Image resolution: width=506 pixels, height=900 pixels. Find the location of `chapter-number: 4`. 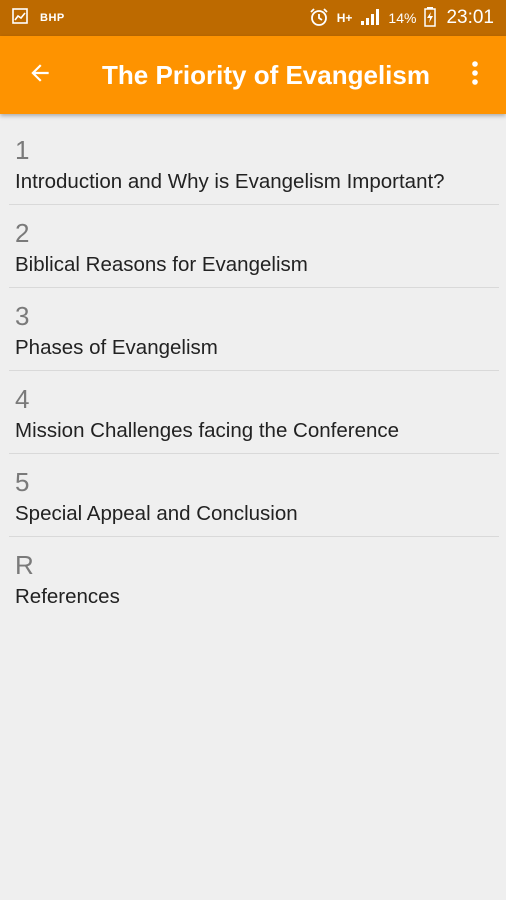

chapter-number: 4 is located at coordinates (22, 399).